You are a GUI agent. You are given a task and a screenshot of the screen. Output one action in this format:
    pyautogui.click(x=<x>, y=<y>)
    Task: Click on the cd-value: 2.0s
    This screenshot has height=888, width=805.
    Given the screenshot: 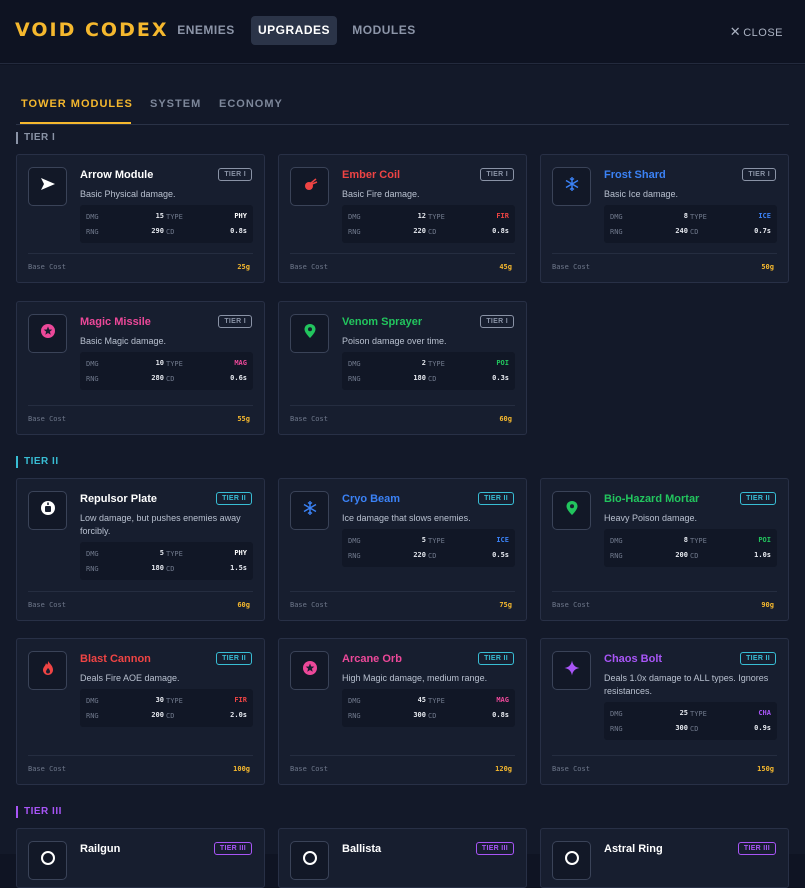 What is the action you would take?
    pyautogui.click(x=238, y=715)
    